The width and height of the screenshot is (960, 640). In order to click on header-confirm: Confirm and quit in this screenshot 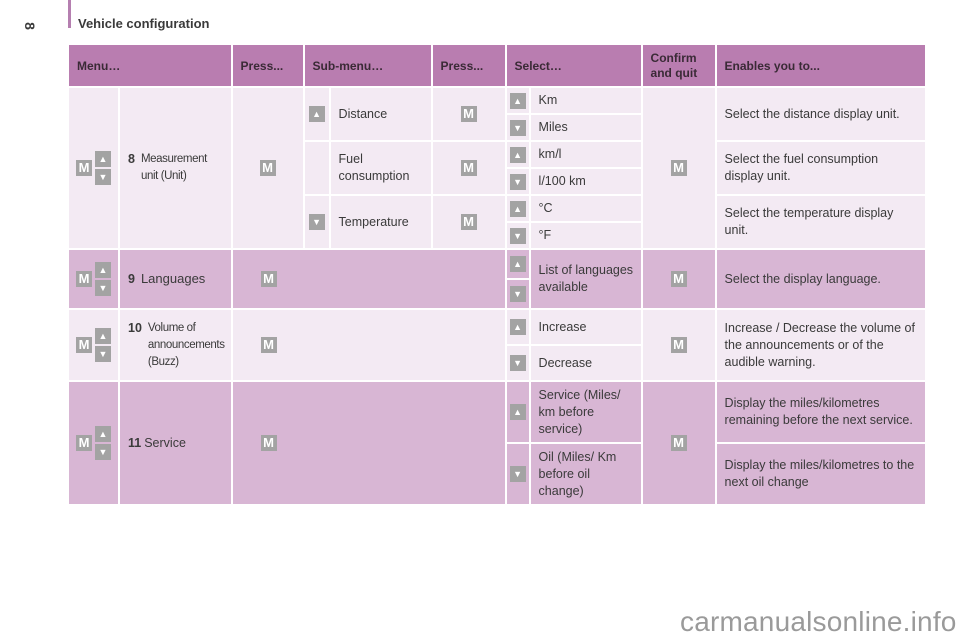, I will do `click(678, 65)`.